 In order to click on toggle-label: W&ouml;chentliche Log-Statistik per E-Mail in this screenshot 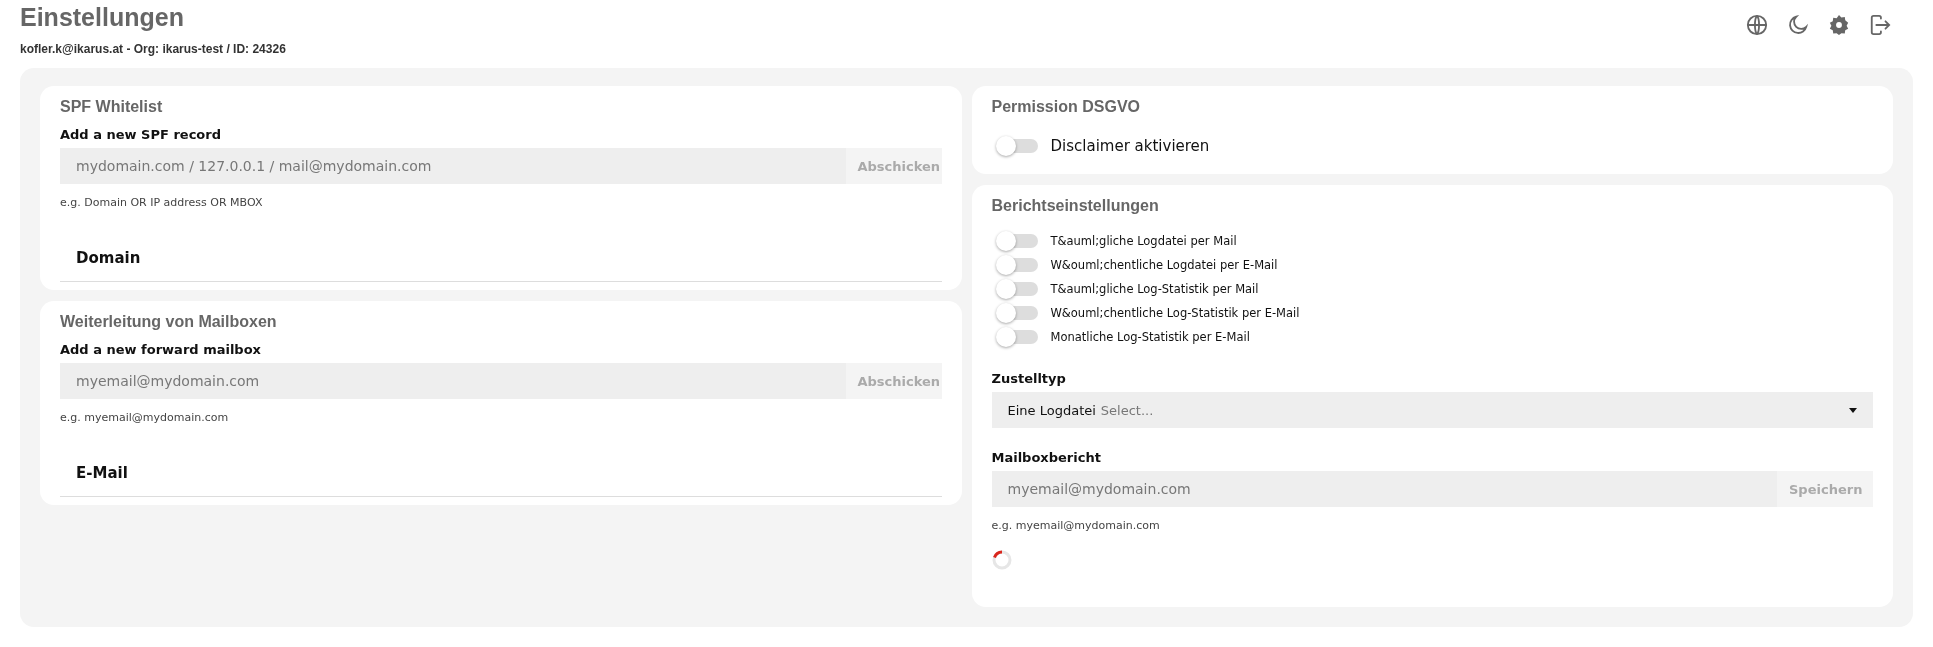, I will do `click(1175, 313)`.